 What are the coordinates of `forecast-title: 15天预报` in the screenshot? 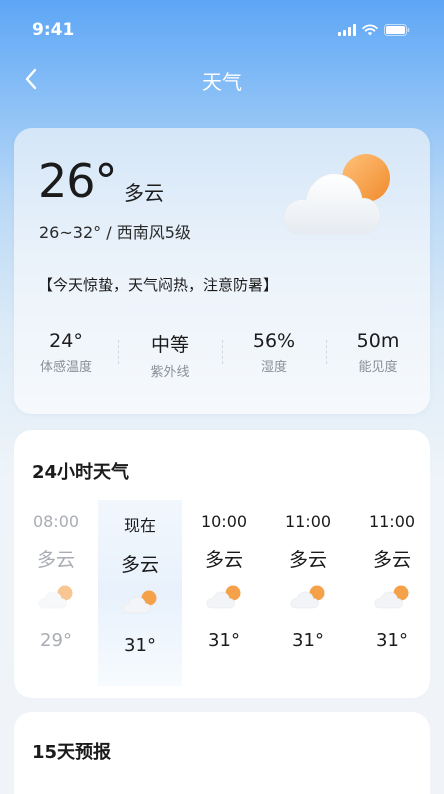 It's located at (72, 752).